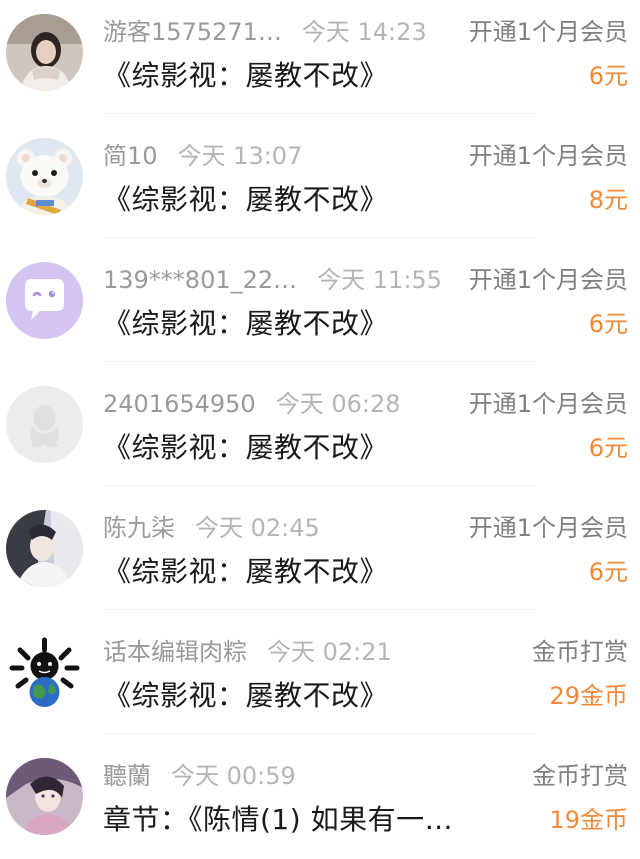 The width and height of the screenshot is (640, 859). What do you see at coordinates (257, 528) in the screenshot?
I see `timestamp: 今天 02:45` at bounding box center [257, 528].